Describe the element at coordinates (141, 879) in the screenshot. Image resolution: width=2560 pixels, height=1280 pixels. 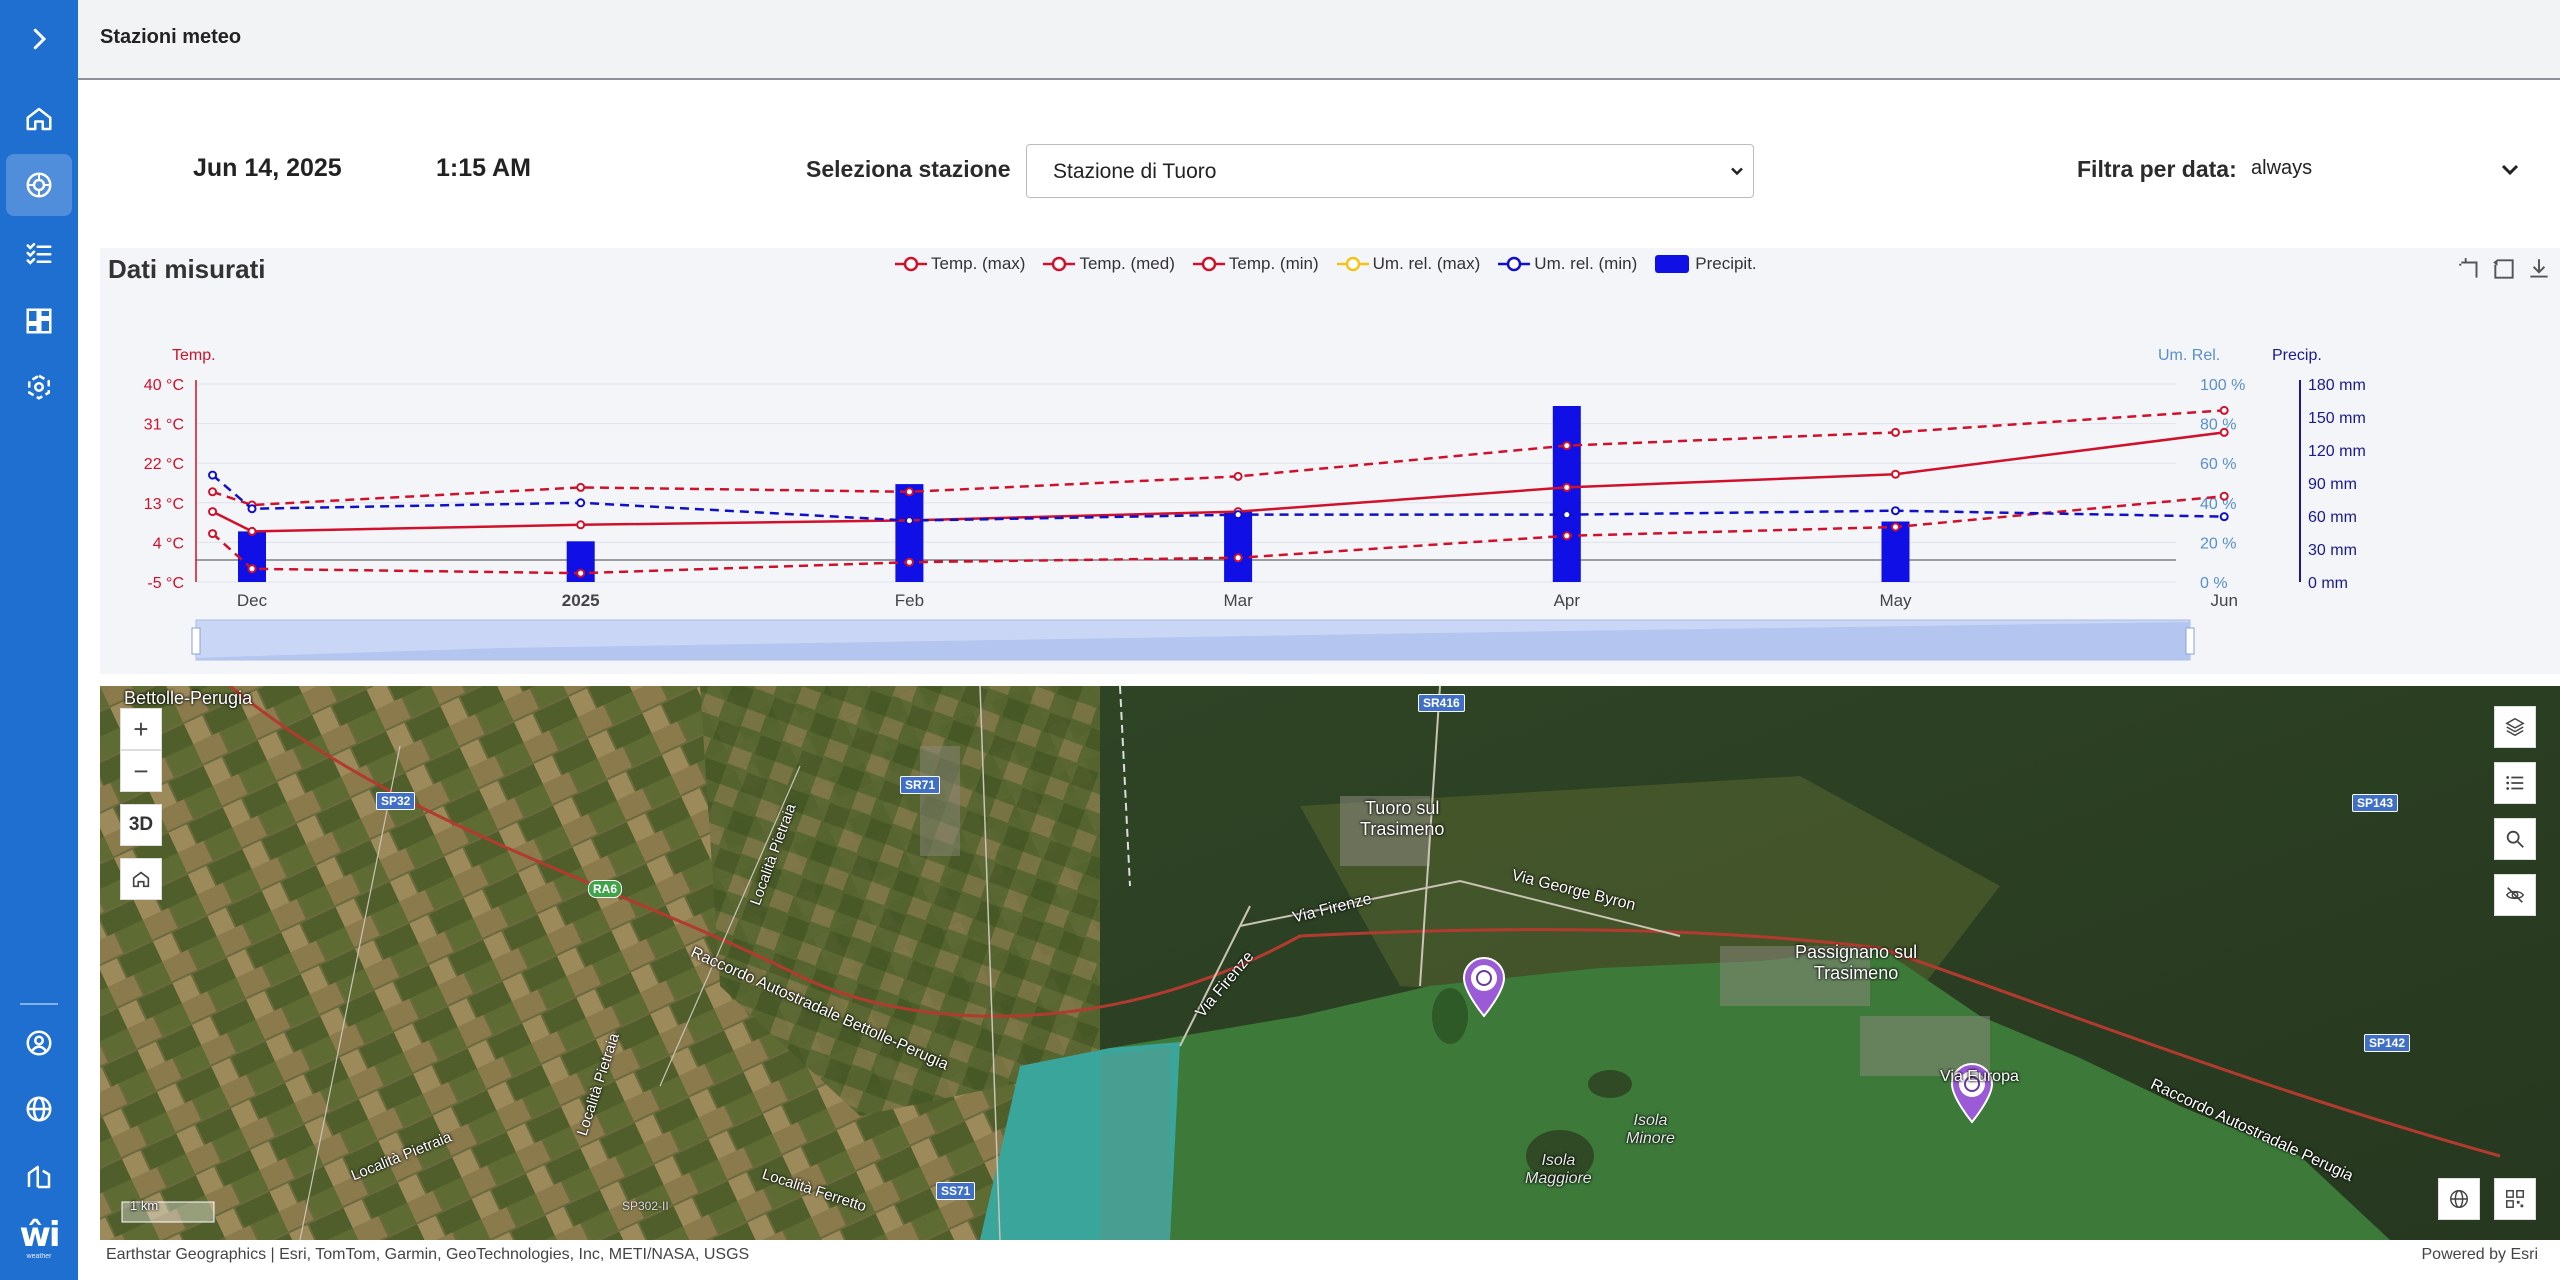
I see `map-home-button` at that location.